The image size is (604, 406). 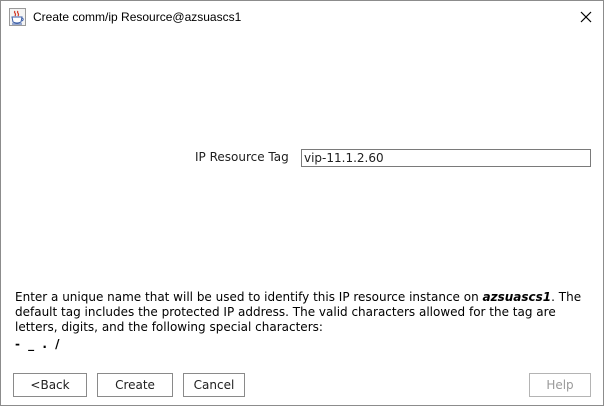 What do you see at coordinates (586, 17) in the screenshot?
I see `close-icon` at bounding box center [586, 17].